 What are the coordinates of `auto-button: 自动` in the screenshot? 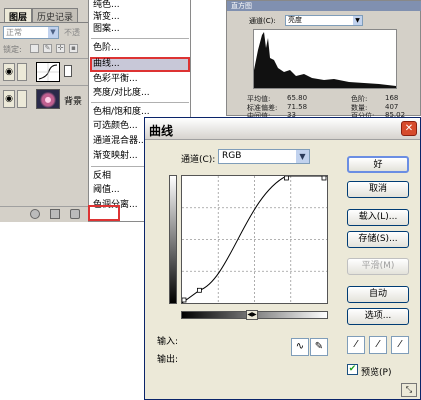 It's located at (378, 294).